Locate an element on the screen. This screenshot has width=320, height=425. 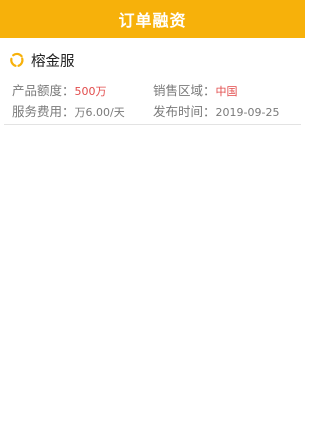
field-value: 2019-09-25 is located at coordinates (247, 112).